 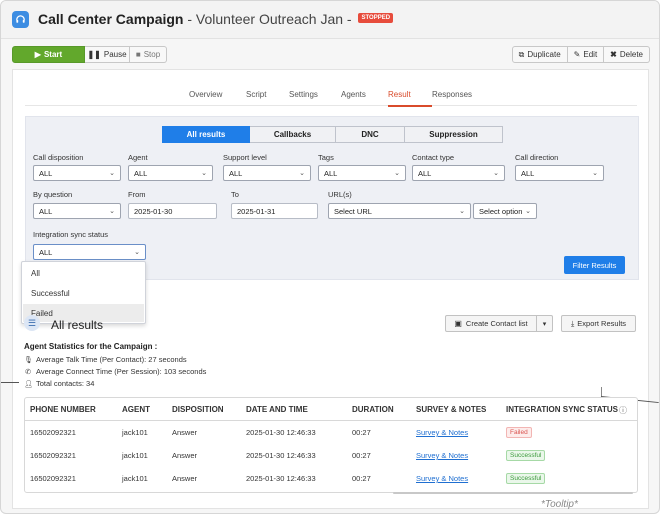 What do you see at coordinates (458, 323) in the screenshot?
I see `contact-book-icon: ▣` at bounding box center [458, 323].